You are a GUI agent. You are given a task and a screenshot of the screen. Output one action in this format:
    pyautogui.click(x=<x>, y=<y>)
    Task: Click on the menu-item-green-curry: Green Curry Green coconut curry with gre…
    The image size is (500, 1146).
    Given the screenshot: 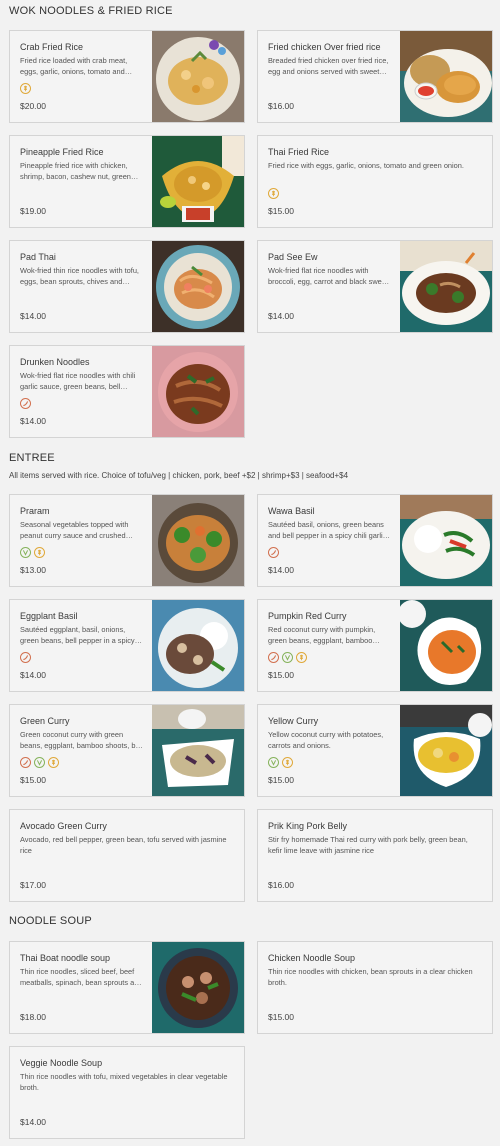 What is the action you would take?
    pyautogui.click(x=127, y=750)
    